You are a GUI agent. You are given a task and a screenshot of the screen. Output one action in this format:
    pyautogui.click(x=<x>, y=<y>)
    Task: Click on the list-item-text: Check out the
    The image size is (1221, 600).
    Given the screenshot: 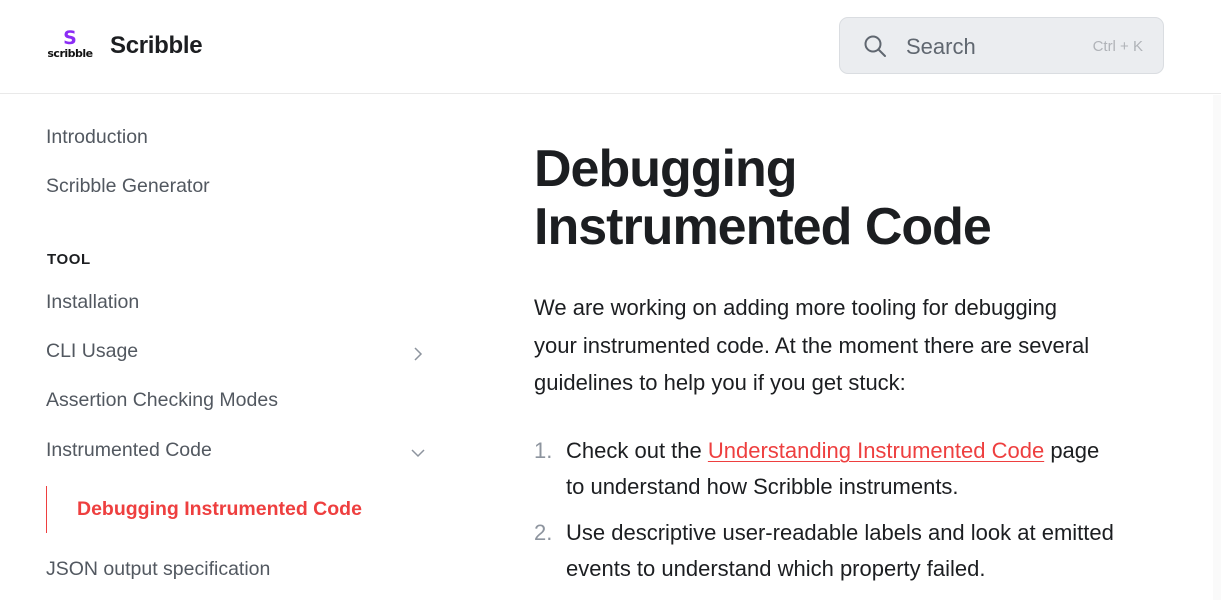 What is the action you would take?
    pyautogui.click(x=637, y=450)
    